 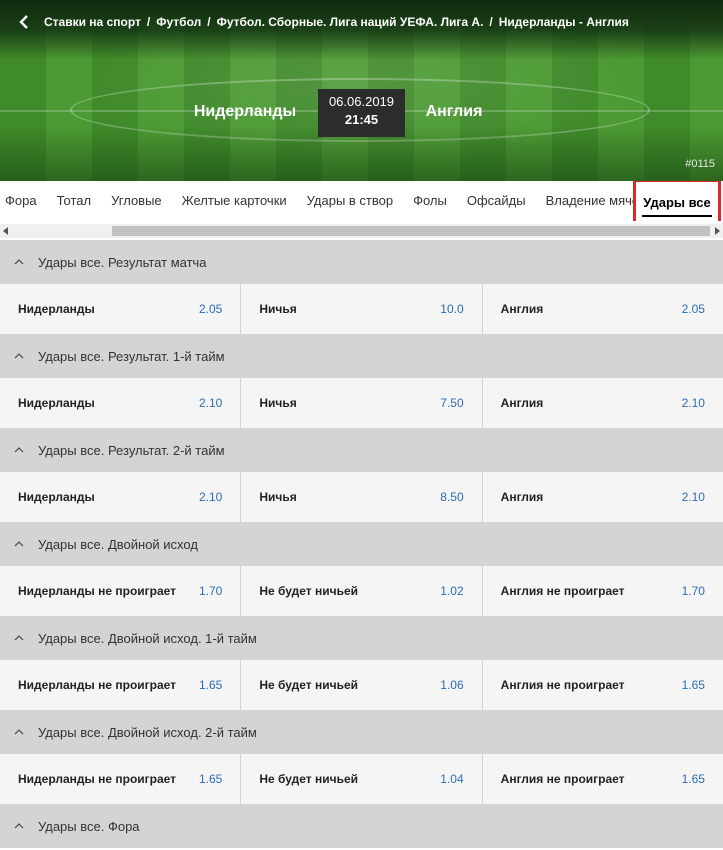 What do you see at coordinates (147, 732) in the screenshot?
I see `market-title: Удары все. Двойной исход. 2-й тайм` at bounding box center [147, 732].